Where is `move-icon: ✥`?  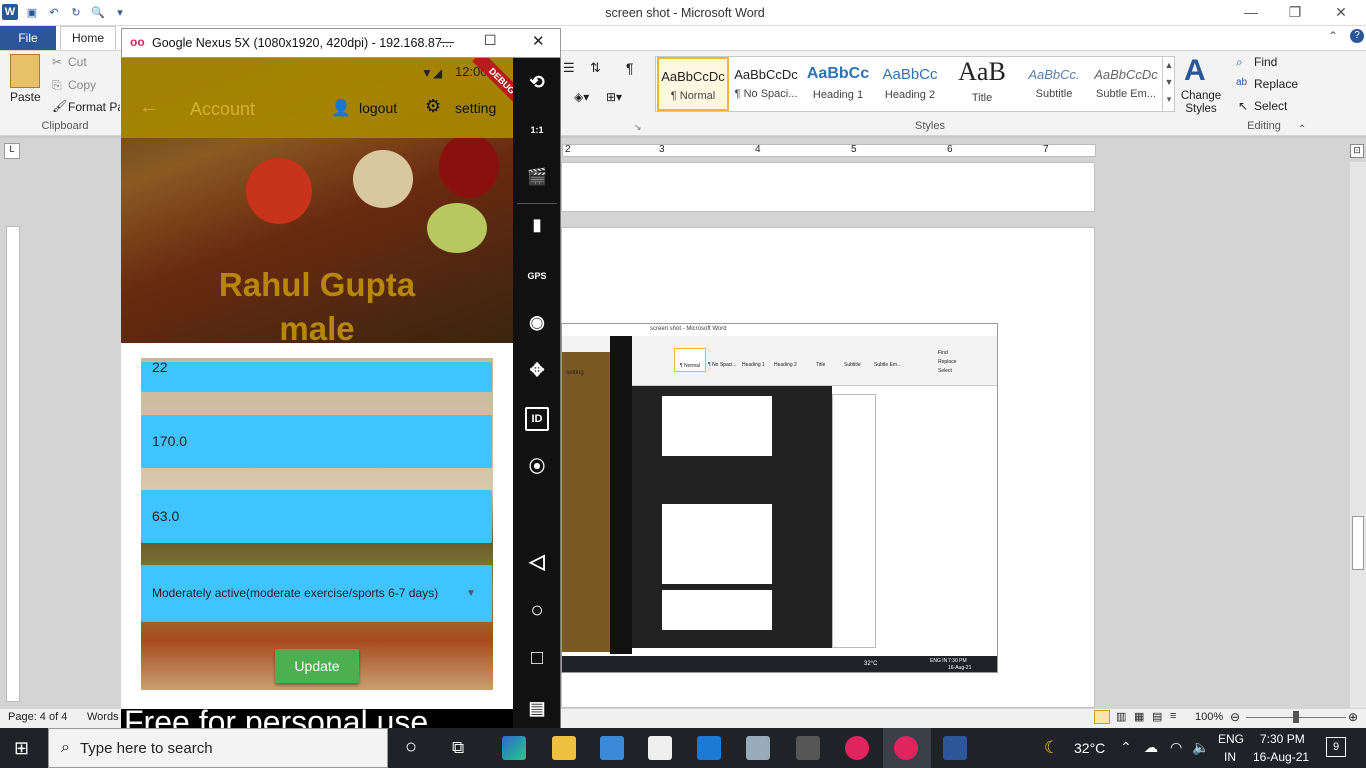
move-icon: ✥ is located at coordinates (537, 370).